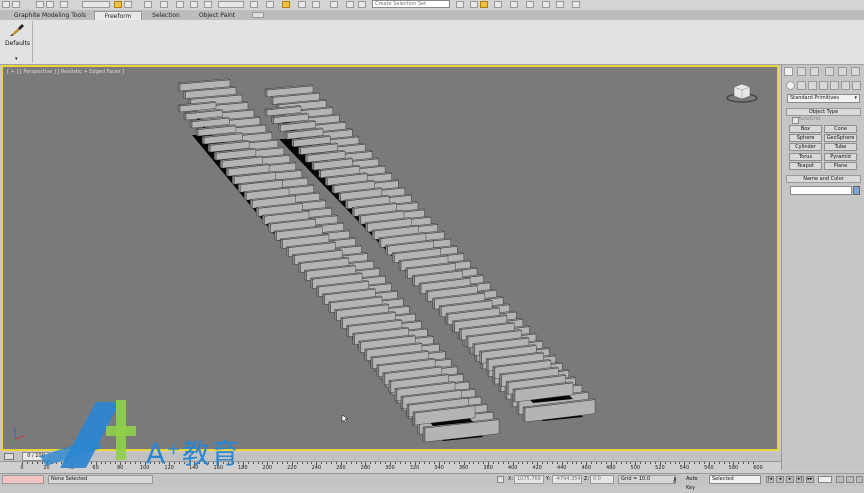 The width and height of the screenshot is (864, 493). I want to click on scale-icon, so click(208, 4).